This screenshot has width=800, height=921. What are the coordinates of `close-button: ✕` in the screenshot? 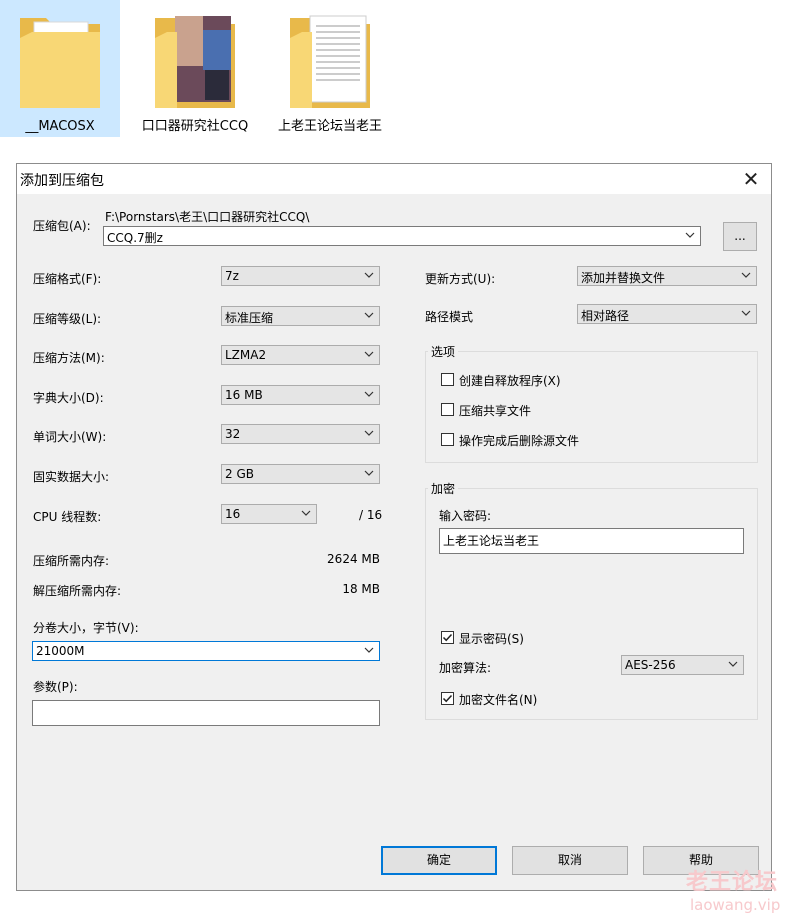 It's located at (751, 179).